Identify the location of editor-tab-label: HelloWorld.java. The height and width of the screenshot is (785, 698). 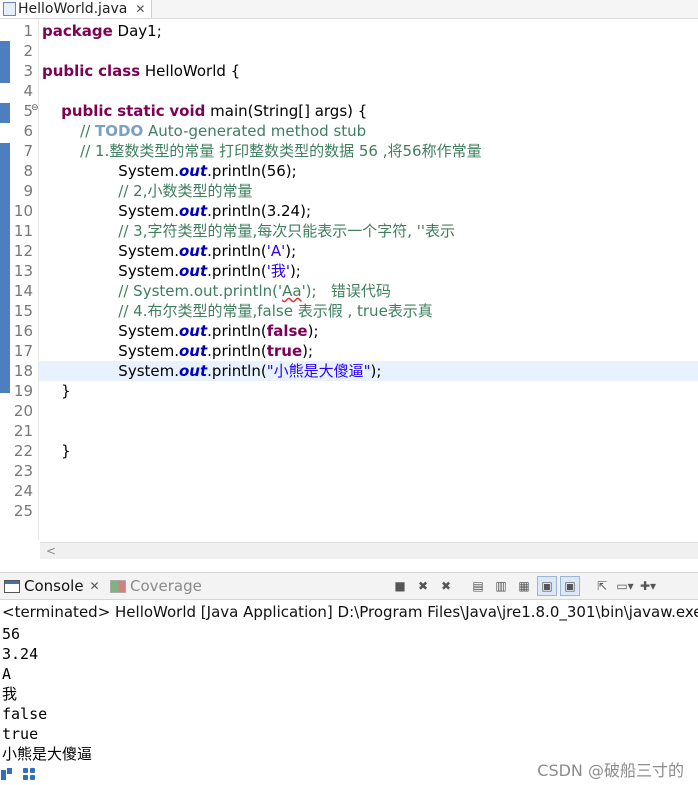
(73, 9).